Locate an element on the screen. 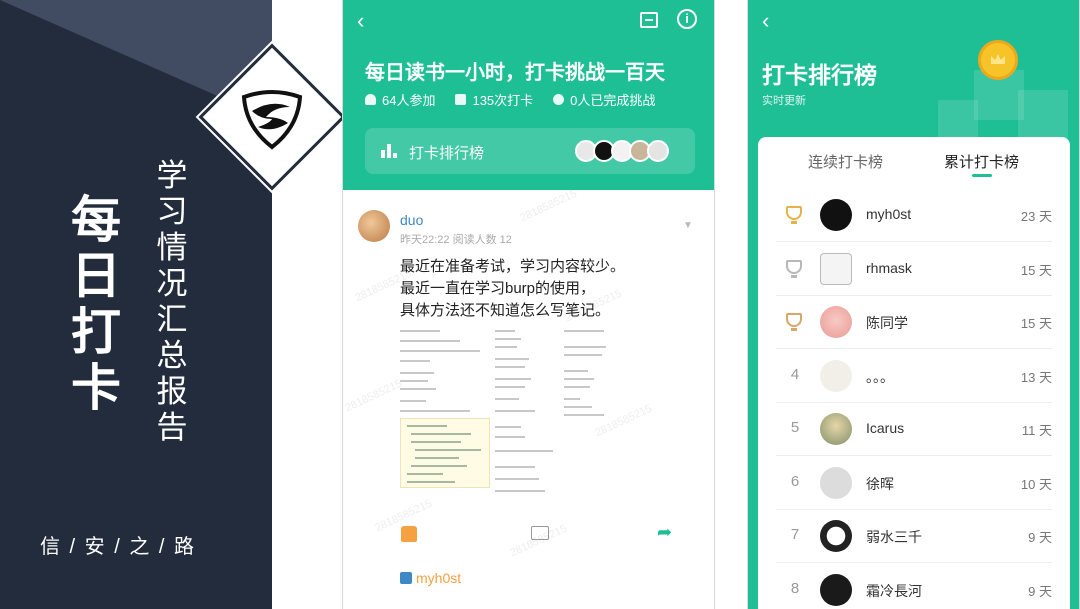 Image resolution: width=1080 pixels, height=609 pixels. leaderboard-row: 6 徐晖 10 天 is located at coordinates (914, 483).